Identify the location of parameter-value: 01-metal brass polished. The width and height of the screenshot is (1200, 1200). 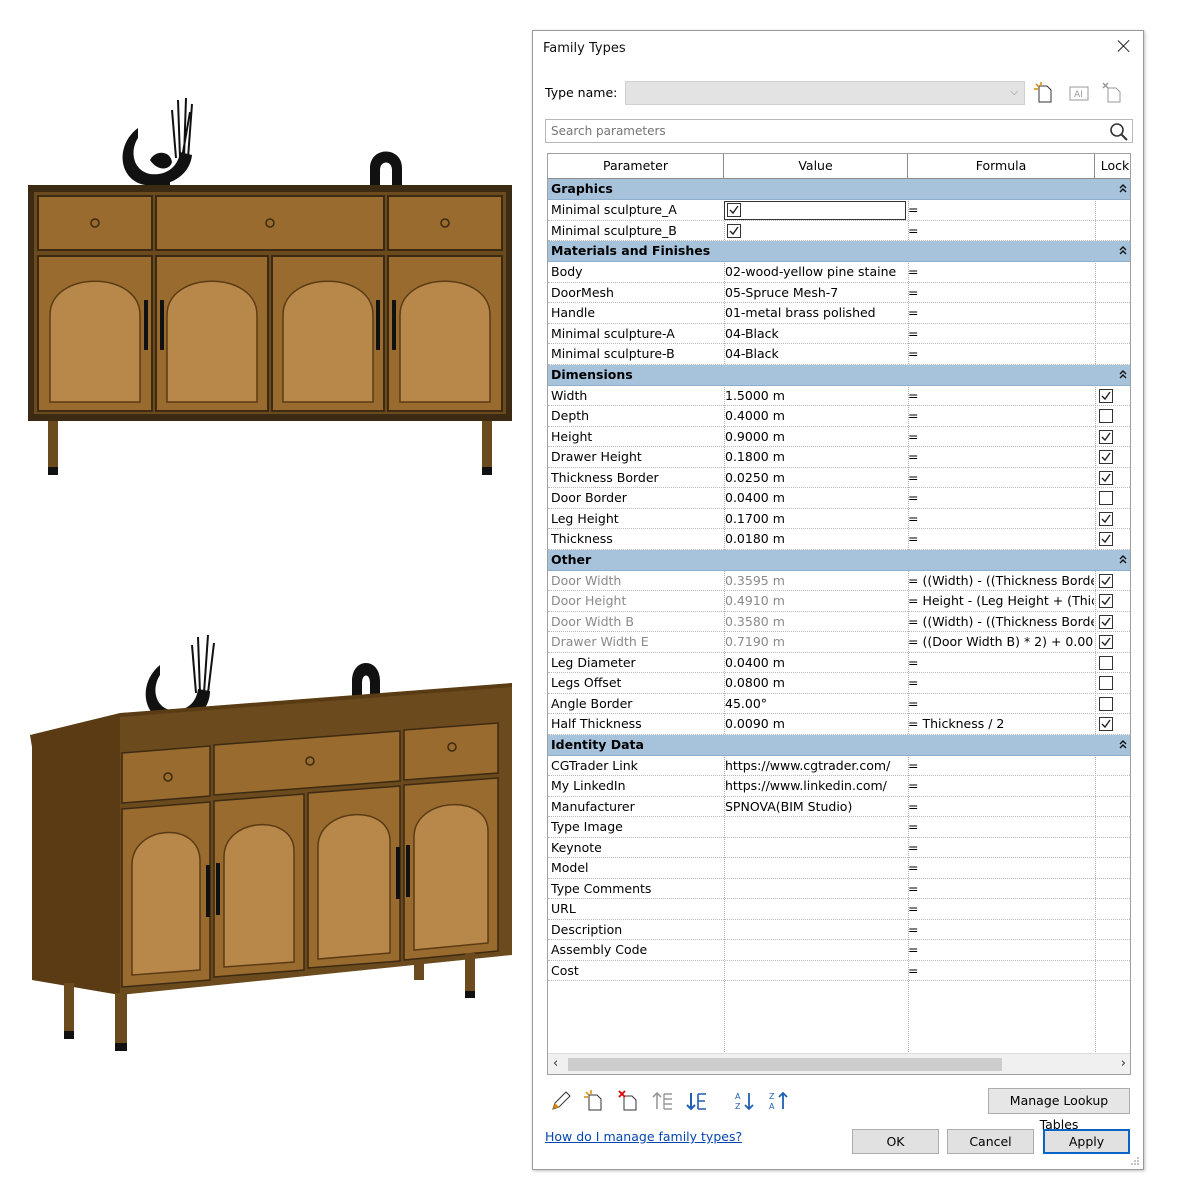
(815, 313).